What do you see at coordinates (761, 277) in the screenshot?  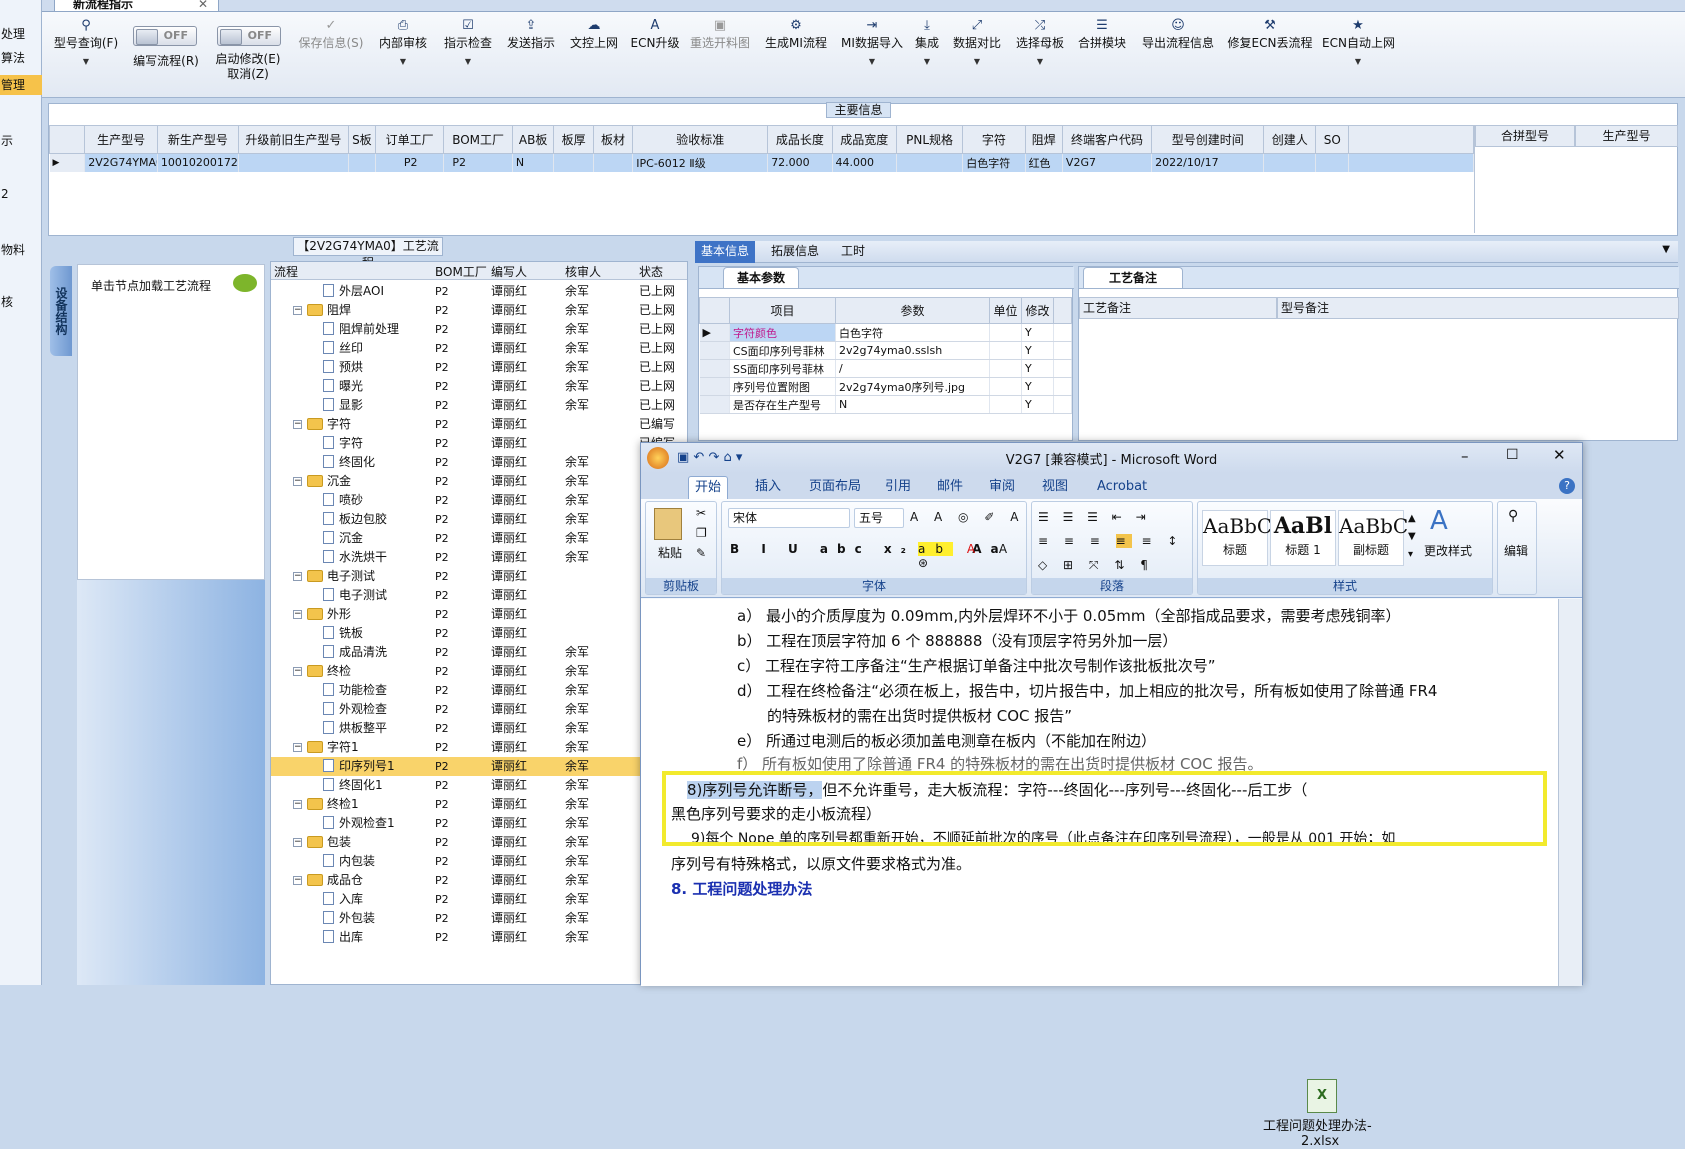 I see `tab-basic-params: 基本参数` at bounding box center [761, 277].